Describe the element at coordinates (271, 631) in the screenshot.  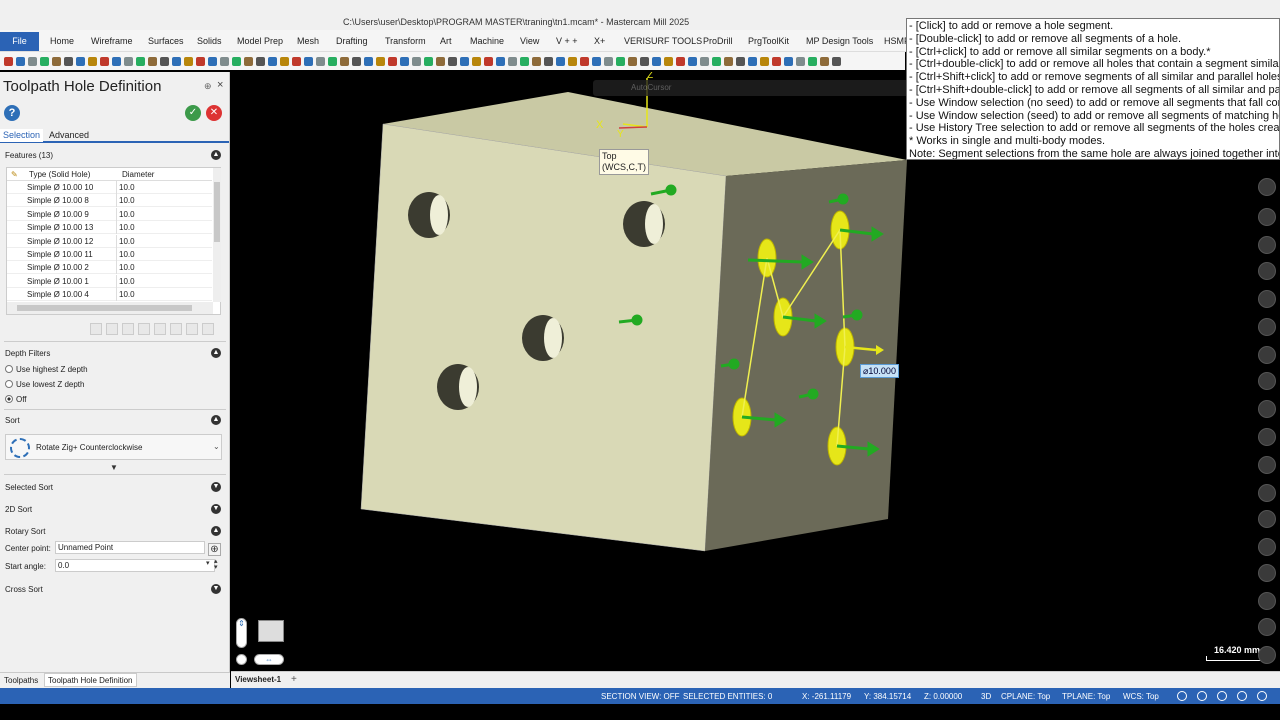
I see `view-cube` at that location.